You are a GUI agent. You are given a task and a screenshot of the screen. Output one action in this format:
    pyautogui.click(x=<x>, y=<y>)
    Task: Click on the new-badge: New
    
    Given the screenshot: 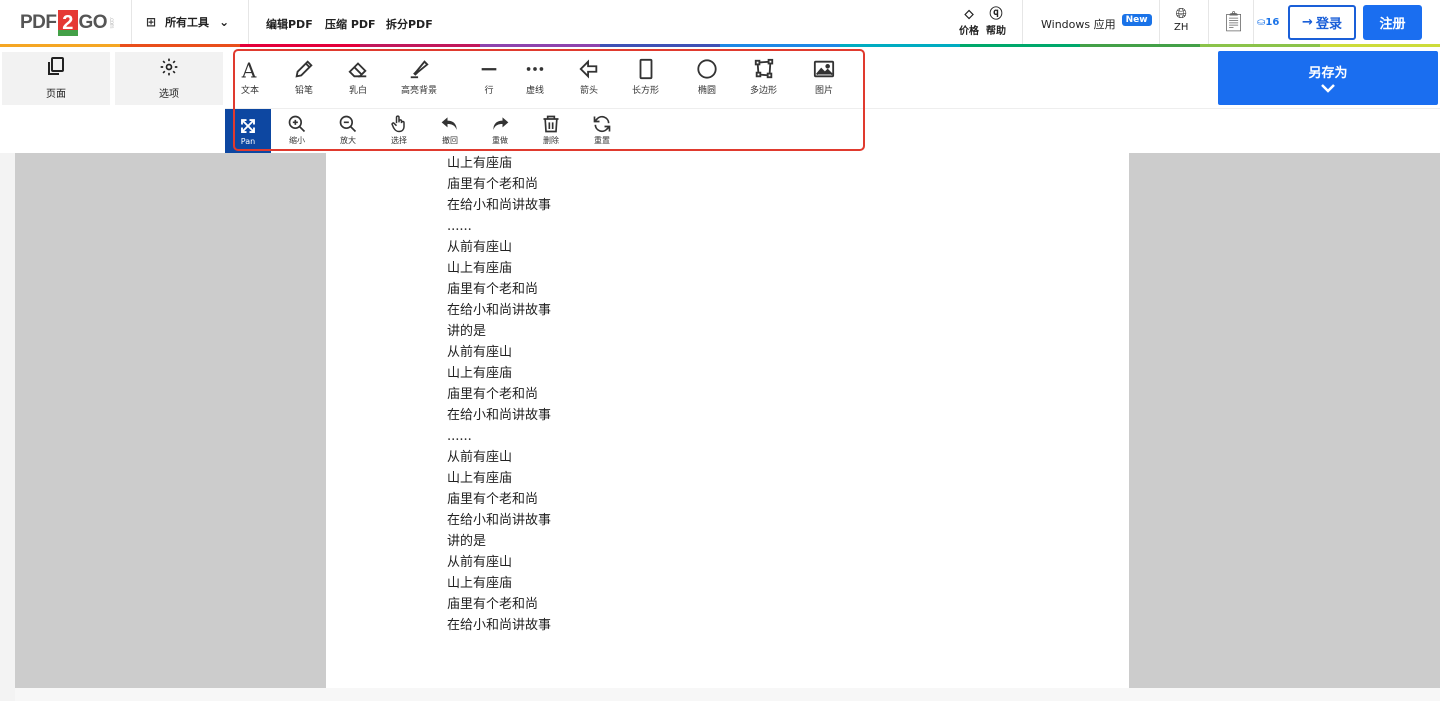 What is the action you would take?
    pyautogui.click(x=1136, y=20)
    